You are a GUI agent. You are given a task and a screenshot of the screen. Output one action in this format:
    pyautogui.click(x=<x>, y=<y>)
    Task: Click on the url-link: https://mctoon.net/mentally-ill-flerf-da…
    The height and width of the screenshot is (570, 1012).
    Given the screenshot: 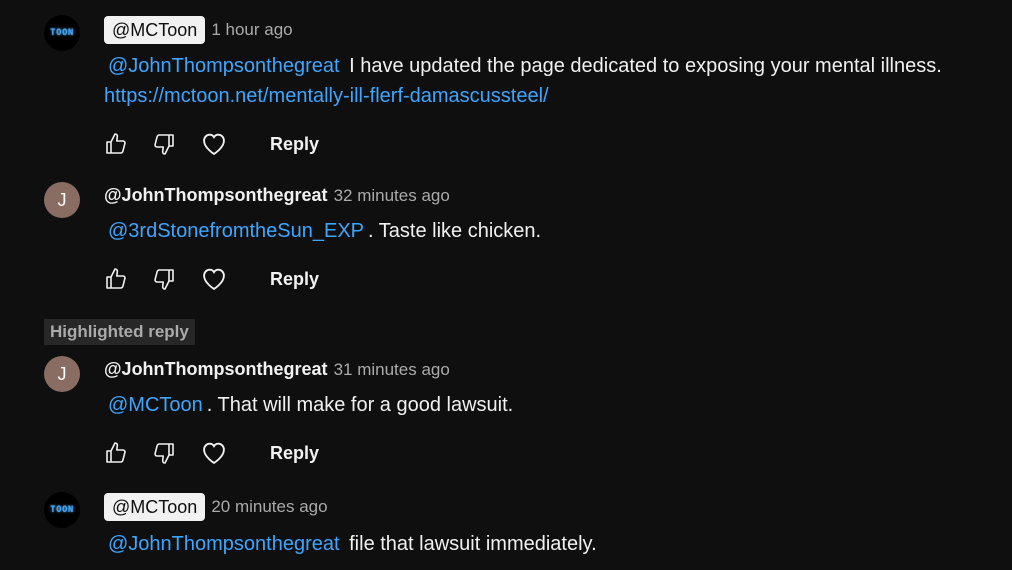 What is the action you would take?
    pyautogui.click(x=326, y=96)
    